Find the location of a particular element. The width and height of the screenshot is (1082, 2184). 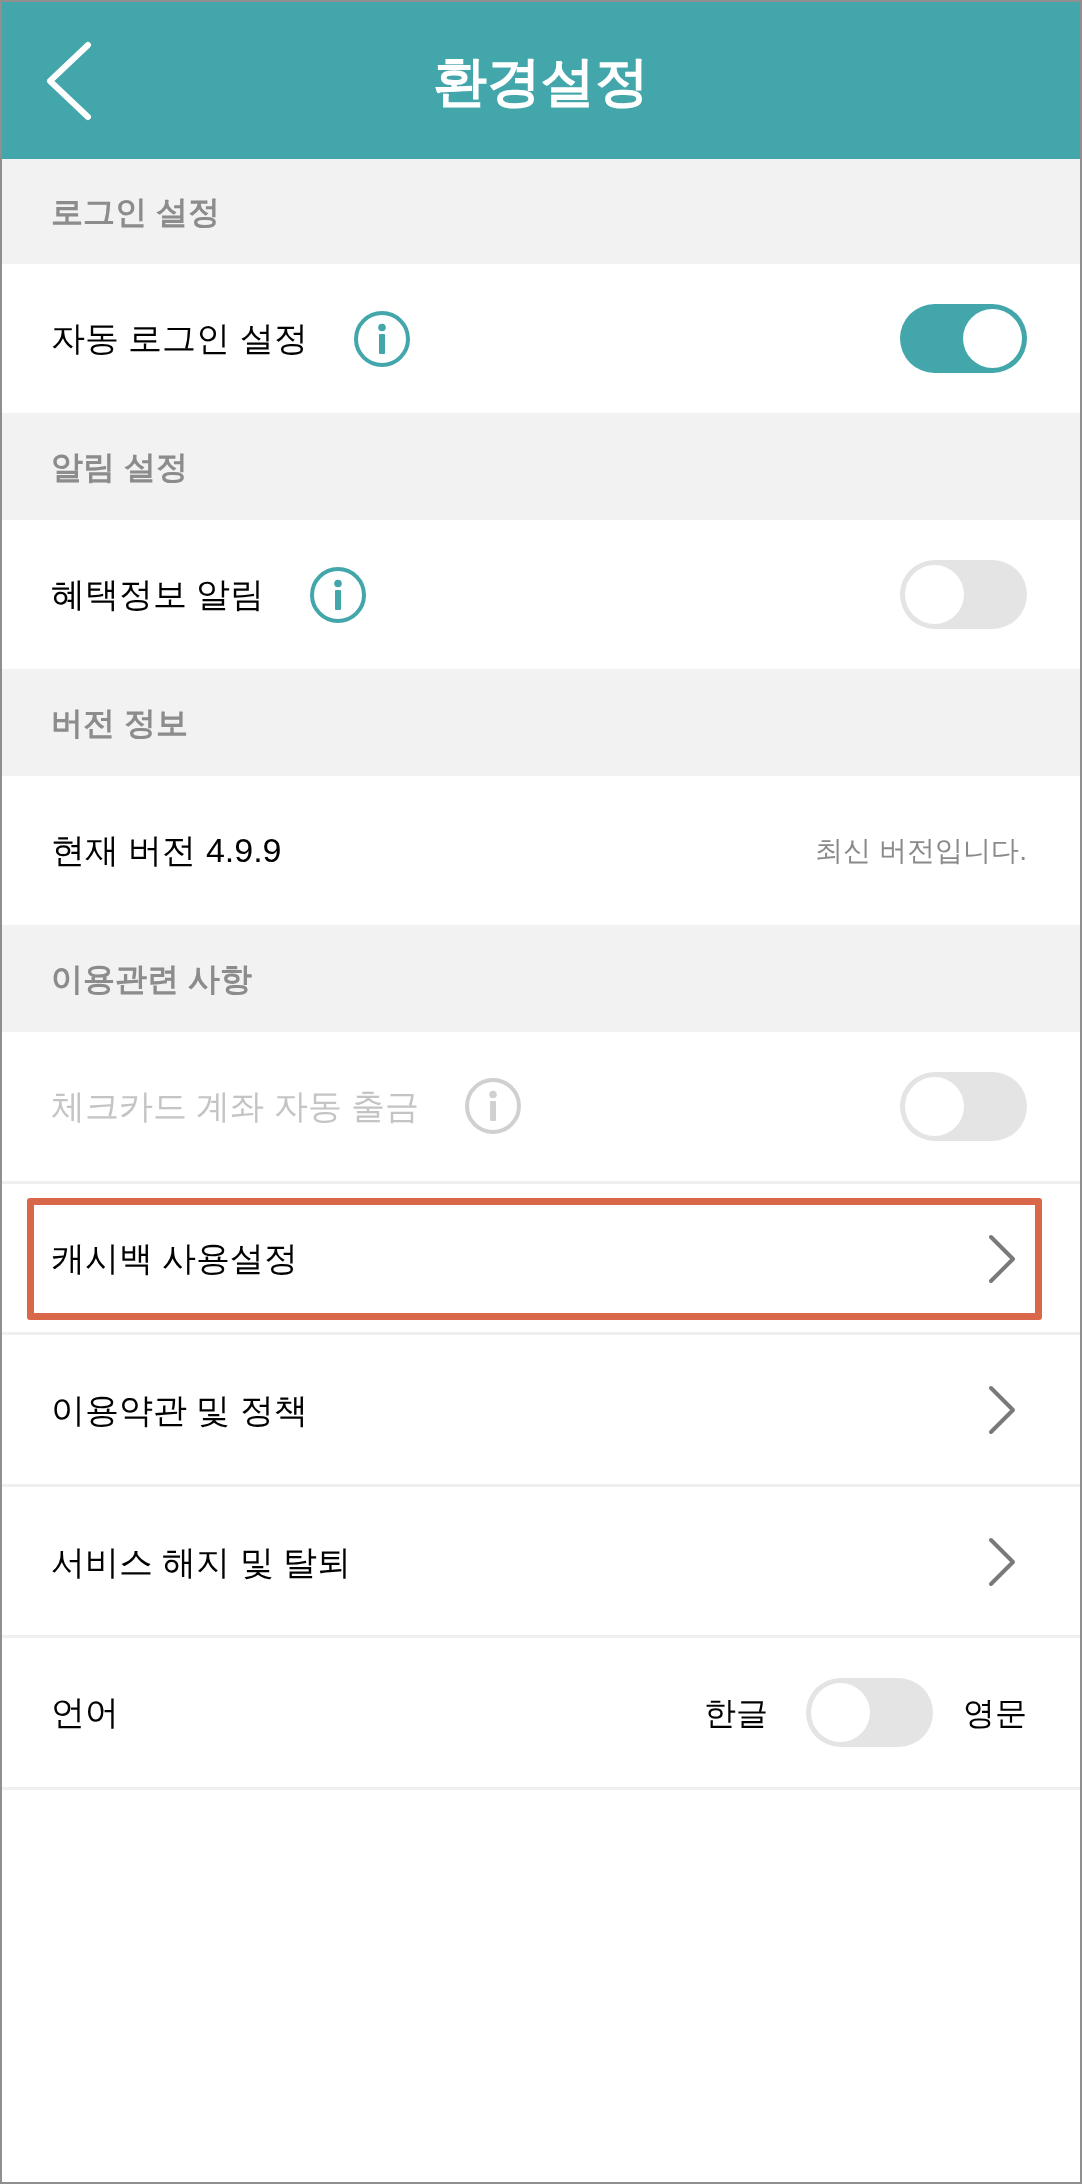

menu-item: 서비스 해지 및 탈퇴 is located at coordinates (534, 1562).